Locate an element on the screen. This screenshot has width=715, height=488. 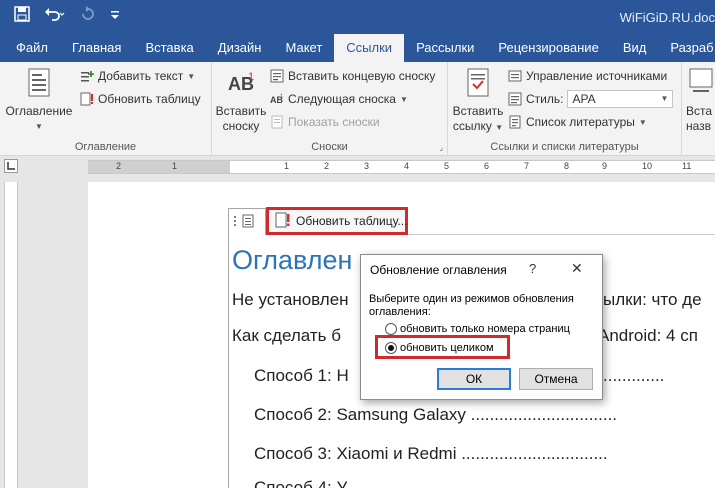
dialog-title: Обновление оглавления is located at coordinates (438, 270).